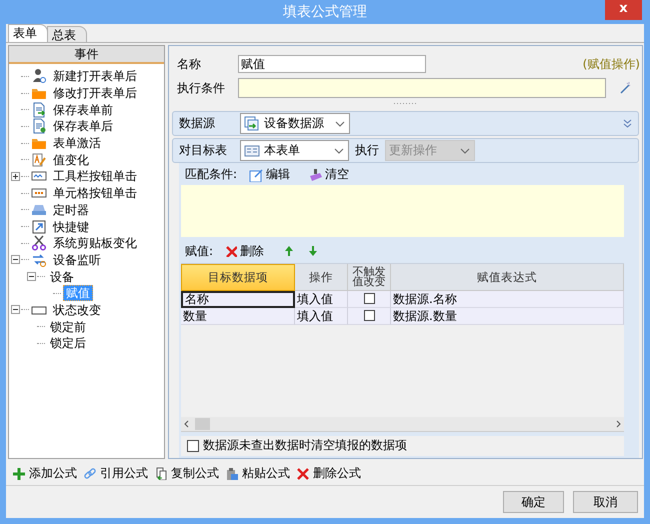  What do you see at coordinates (238, 277) in the screenshot?
I see `column-header: 目标数据项` at bounding box center [238, 277].